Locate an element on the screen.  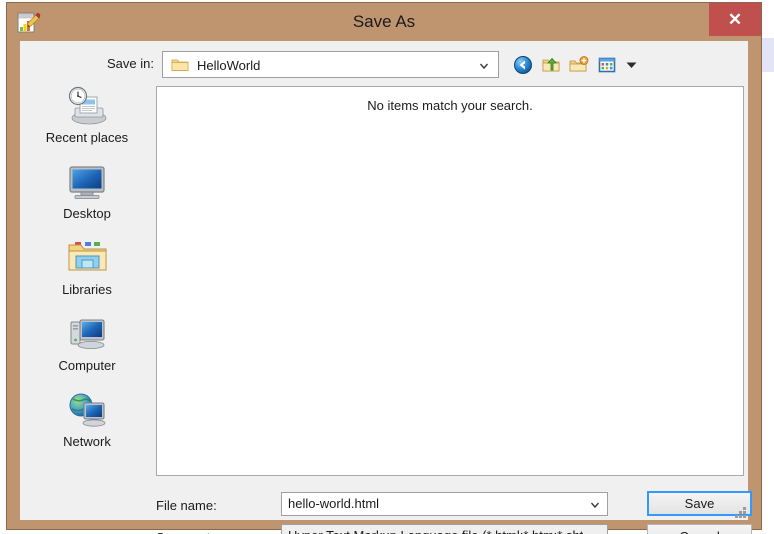
sidebar-item-computer: Computer is located at coordinates (87, 348).